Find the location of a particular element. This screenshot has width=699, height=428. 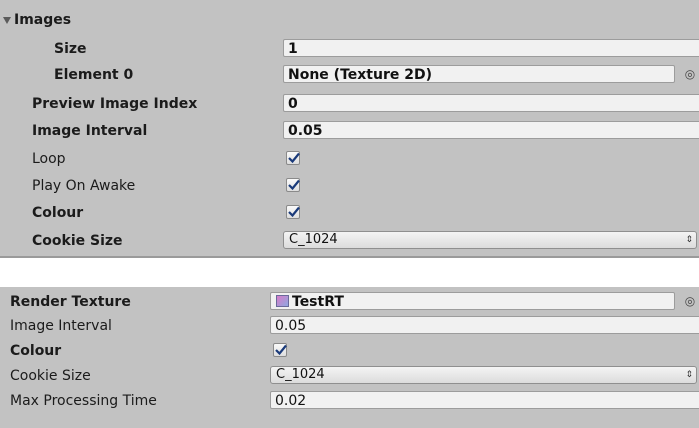

render-image-interval-input: 0.05 is located at coordinates (484, 325).